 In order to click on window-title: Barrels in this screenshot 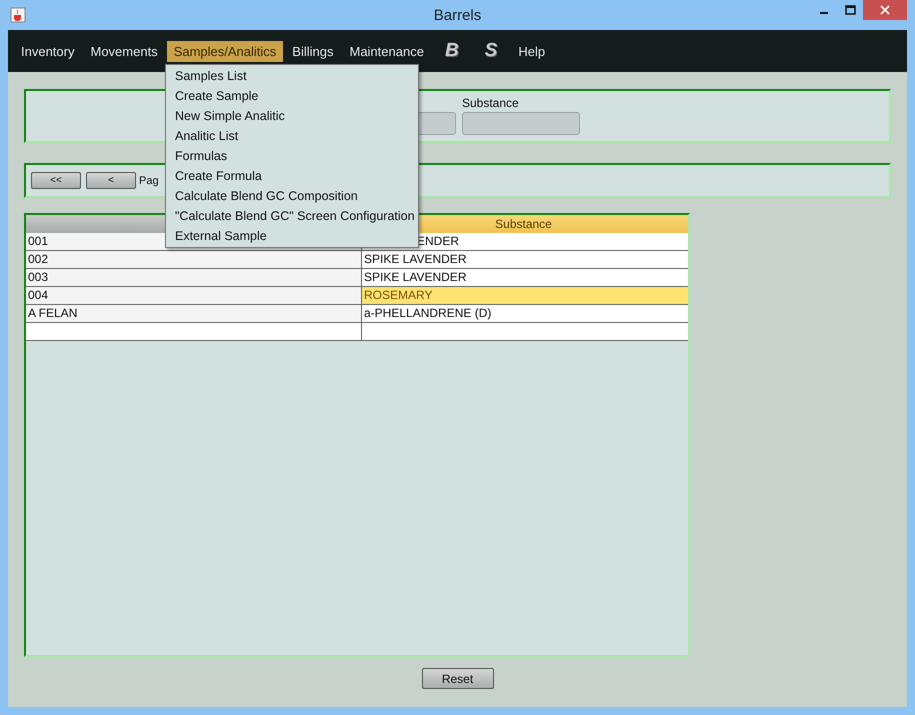, I will do `click(458, 15)`.